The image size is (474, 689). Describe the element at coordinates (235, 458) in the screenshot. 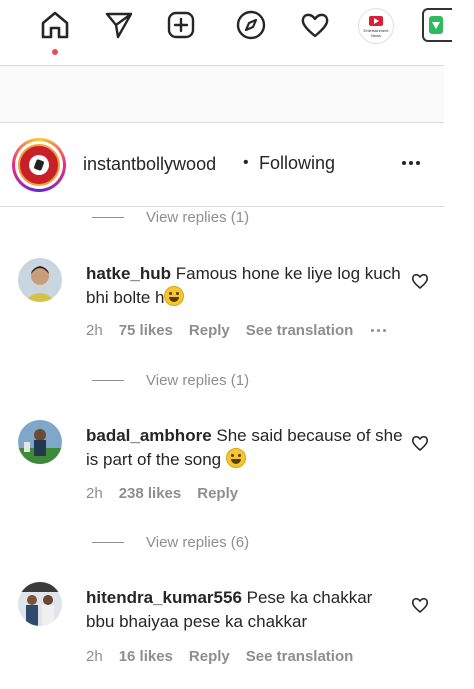

I see `grinning-sweat-emoji-icon` at that location.